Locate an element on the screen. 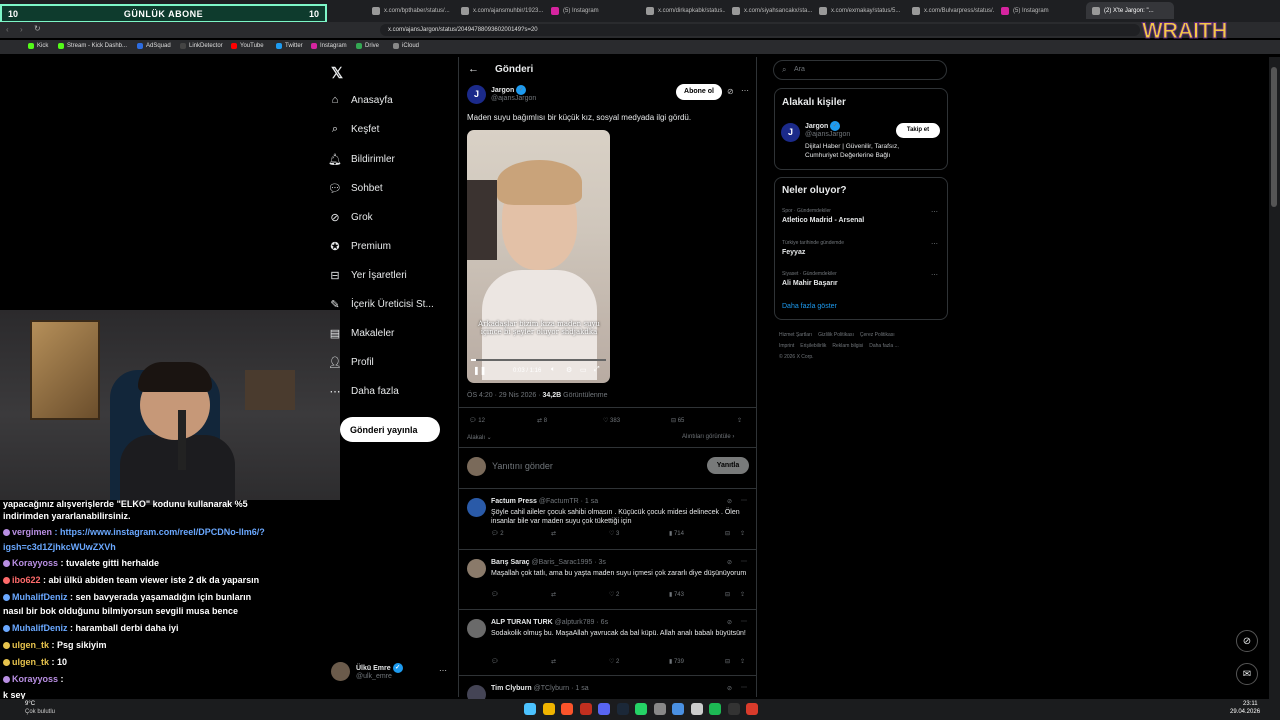 The image size is (1280, 720). back-arrow-icon: ← is located at coordinates (473, 69).